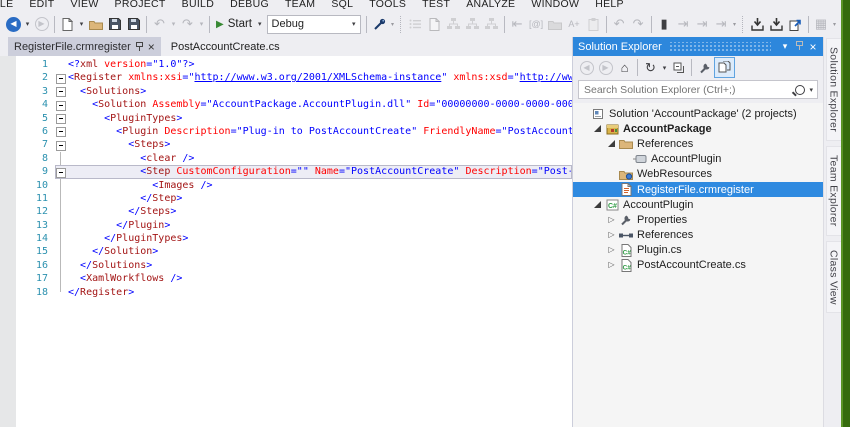  I want to click on group-nodes-icon, so click(555, 24).